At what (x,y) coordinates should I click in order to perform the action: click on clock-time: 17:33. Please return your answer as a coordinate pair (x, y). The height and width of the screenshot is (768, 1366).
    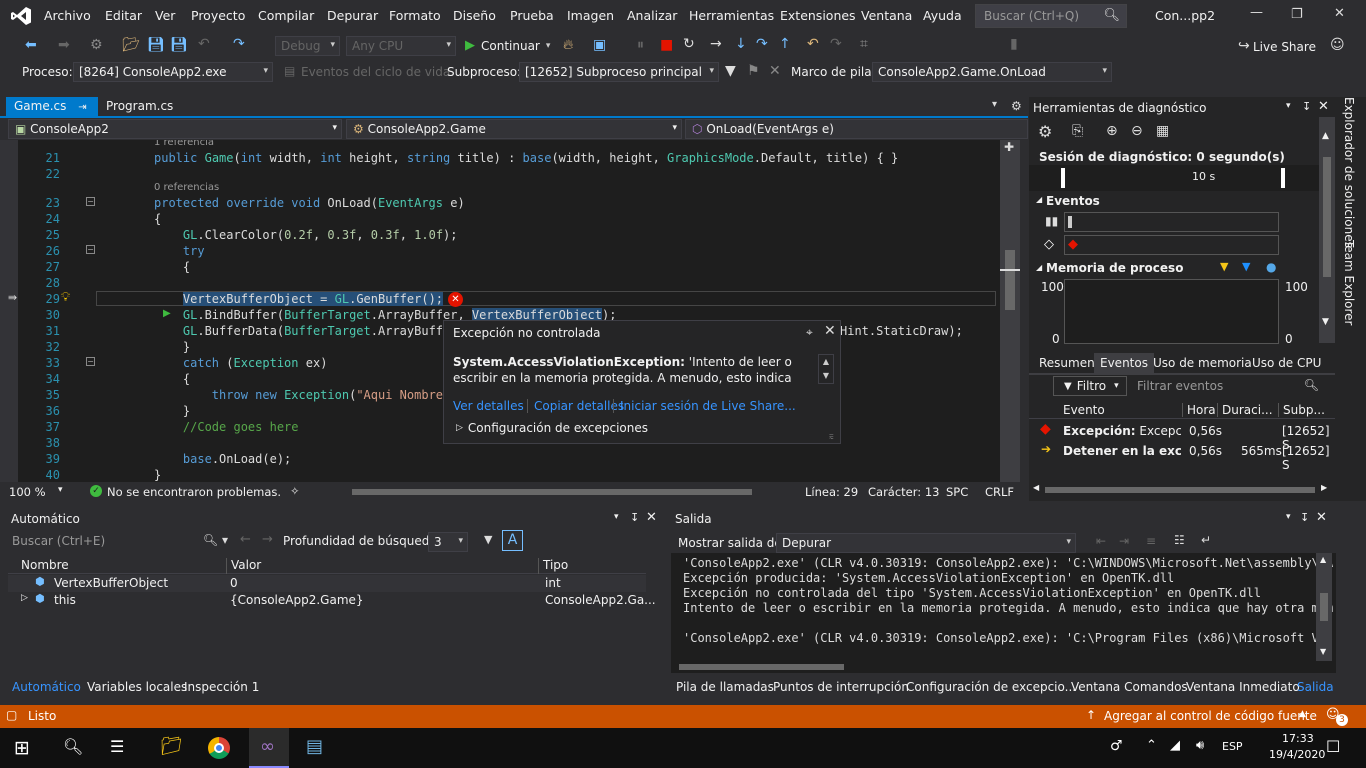
    Looking at the image, I should click on (1298, 738).